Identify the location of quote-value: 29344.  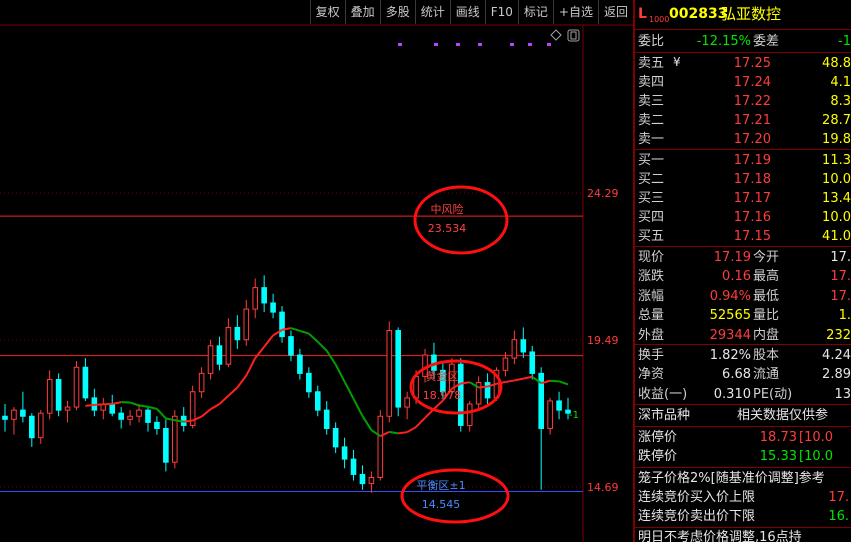
(730, 335).